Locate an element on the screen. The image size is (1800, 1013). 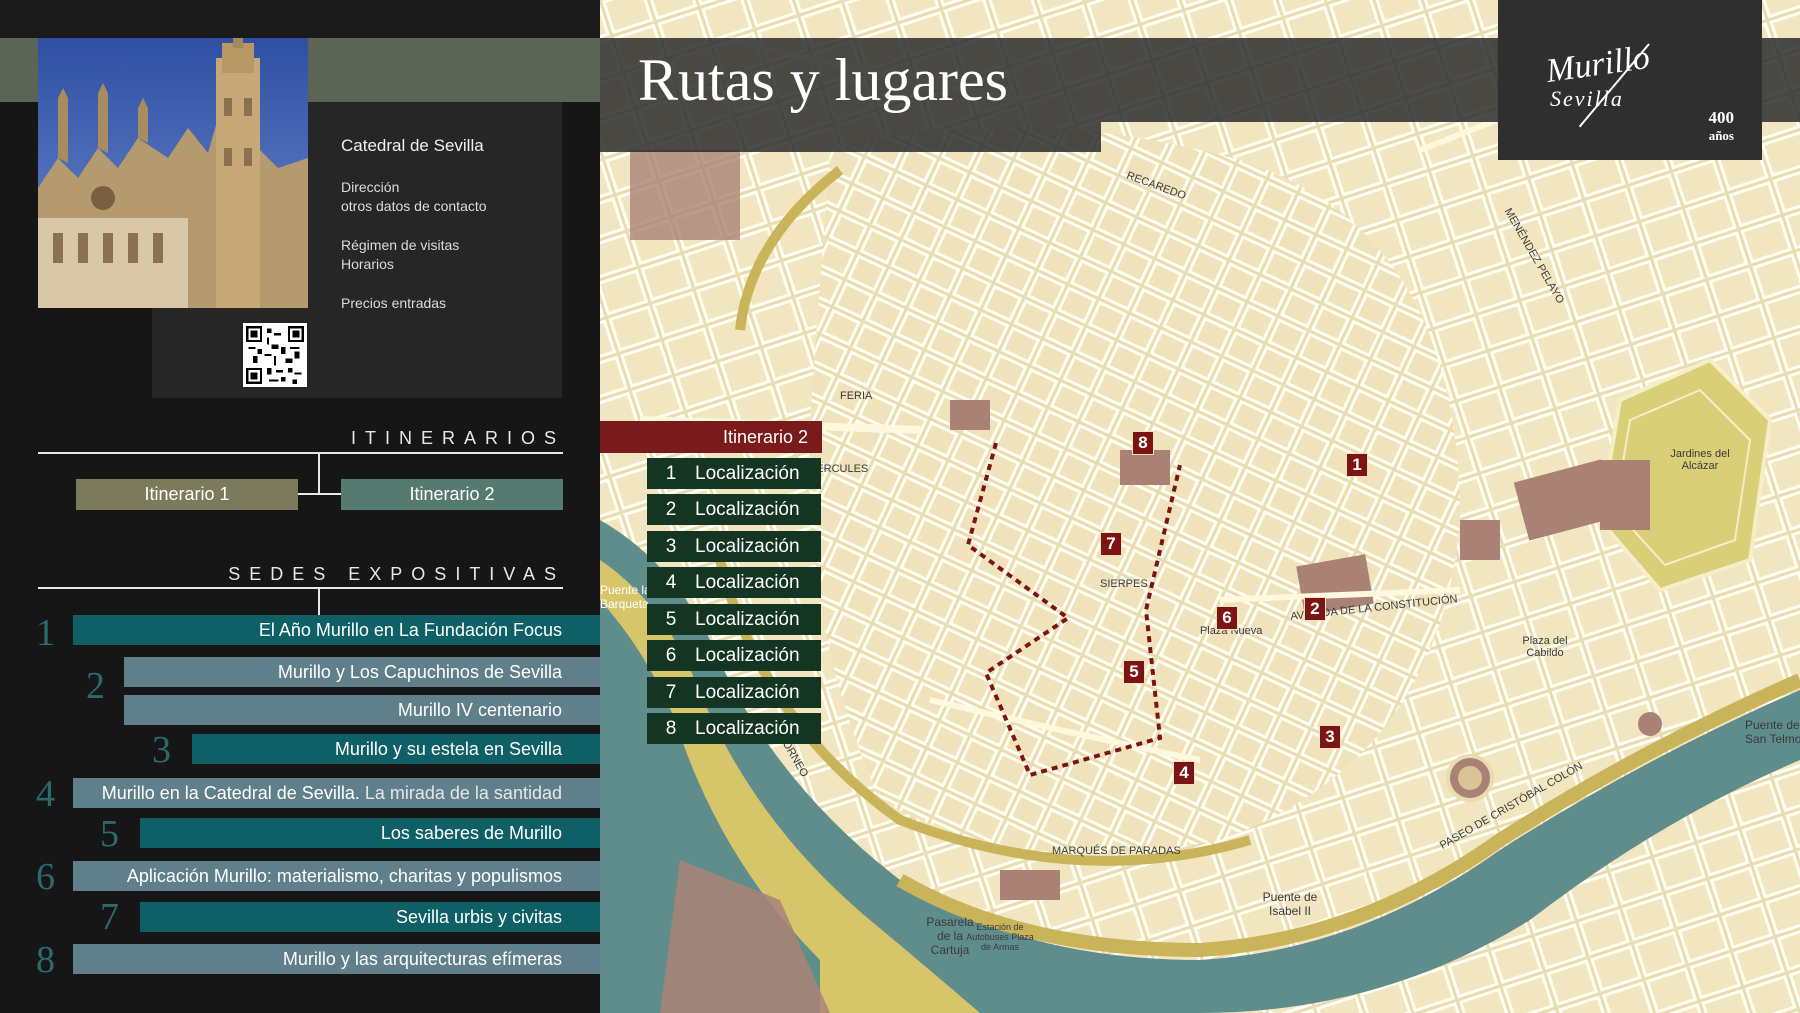
label-sierpes: SIERPES is located at coordinates (1124, 584).